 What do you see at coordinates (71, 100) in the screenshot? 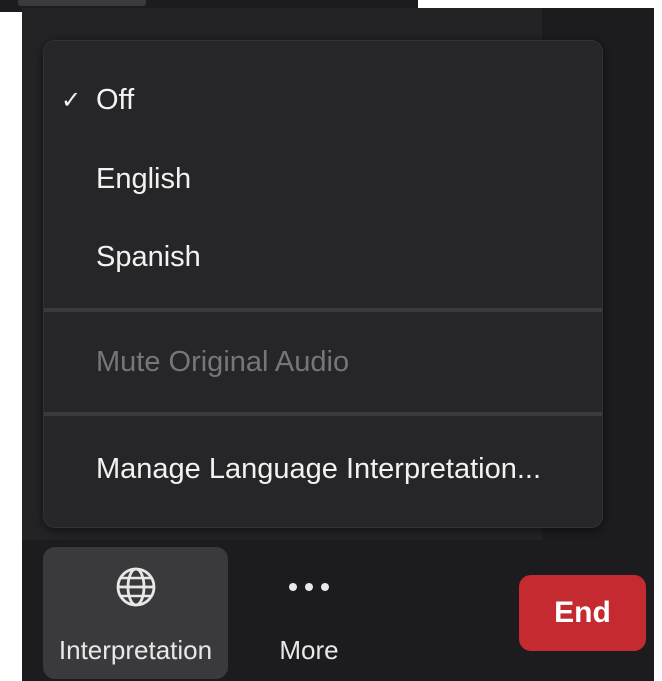
I see `checkmark-icon: ✓` at bounding box center [71, 100].